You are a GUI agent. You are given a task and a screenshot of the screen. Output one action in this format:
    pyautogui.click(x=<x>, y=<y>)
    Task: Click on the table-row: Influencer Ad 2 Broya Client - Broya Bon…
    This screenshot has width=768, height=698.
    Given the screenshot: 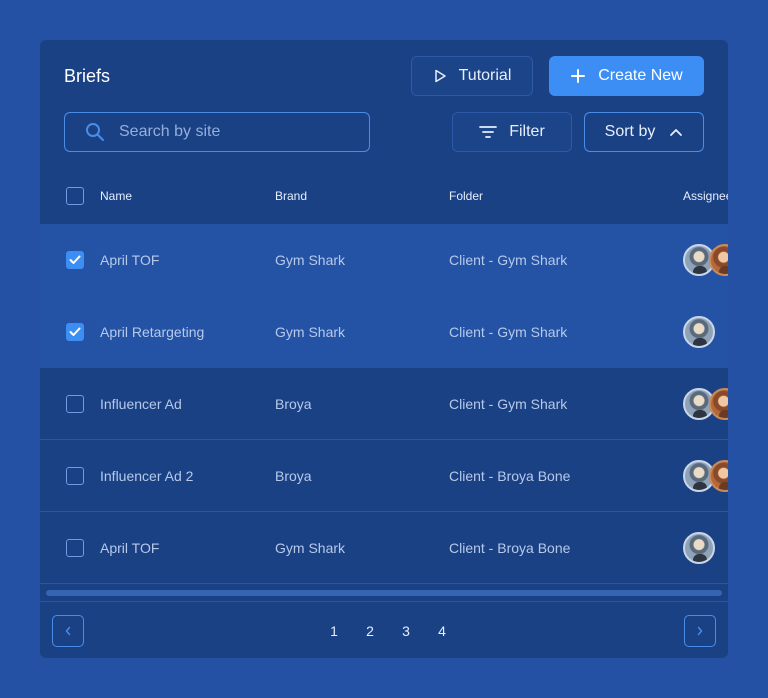 What is the action you would take?
    pyautogui.click(x=384, y=476)
    